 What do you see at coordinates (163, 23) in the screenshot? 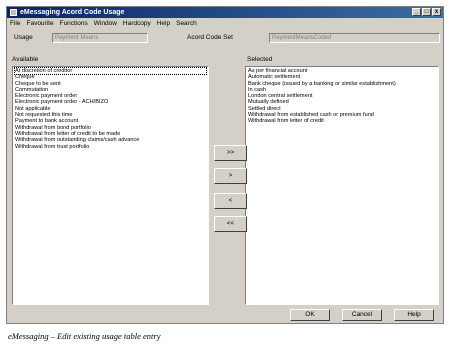
I see `menu-help: Help` at bounding box center [163, 23].